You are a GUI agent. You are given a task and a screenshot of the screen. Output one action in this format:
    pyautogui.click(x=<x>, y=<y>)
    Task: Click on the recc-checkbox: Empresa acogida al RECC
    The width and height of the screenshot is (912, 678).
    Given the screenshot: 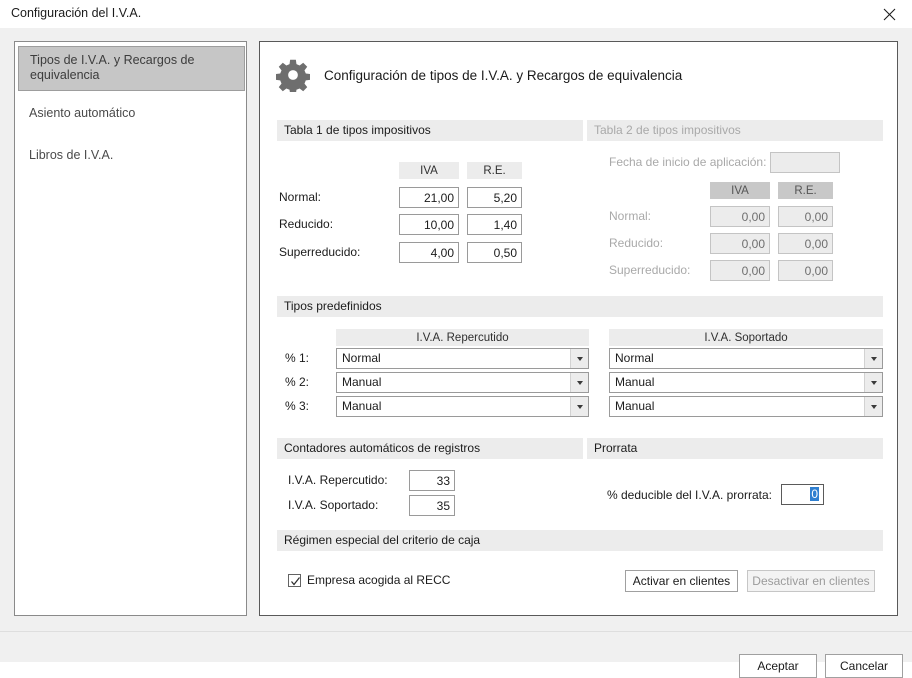 What is the action you would take?
    pyautogui.click(x=369, y=580)
    